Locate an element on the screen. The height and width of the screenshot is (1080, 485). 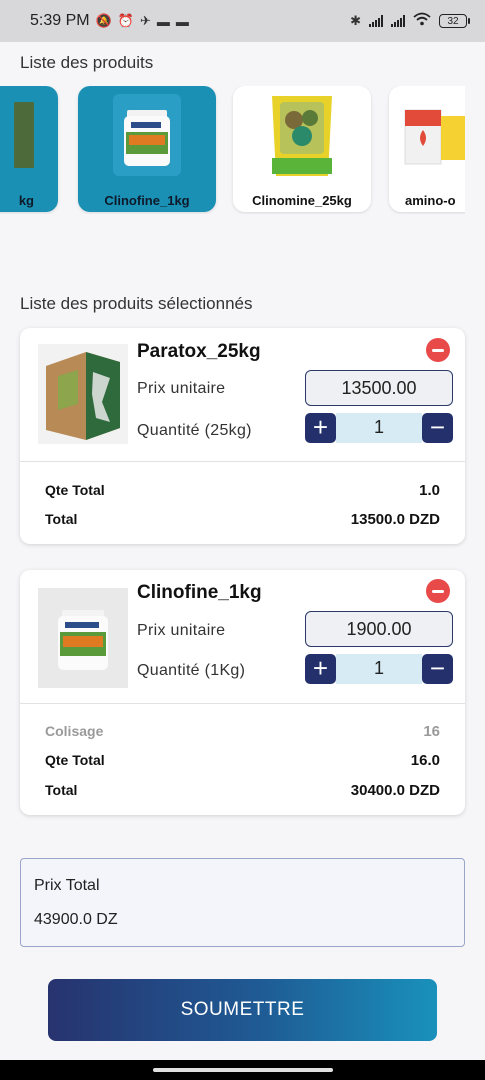
summary-value: 16.0 is located at coordinates (425, 760).